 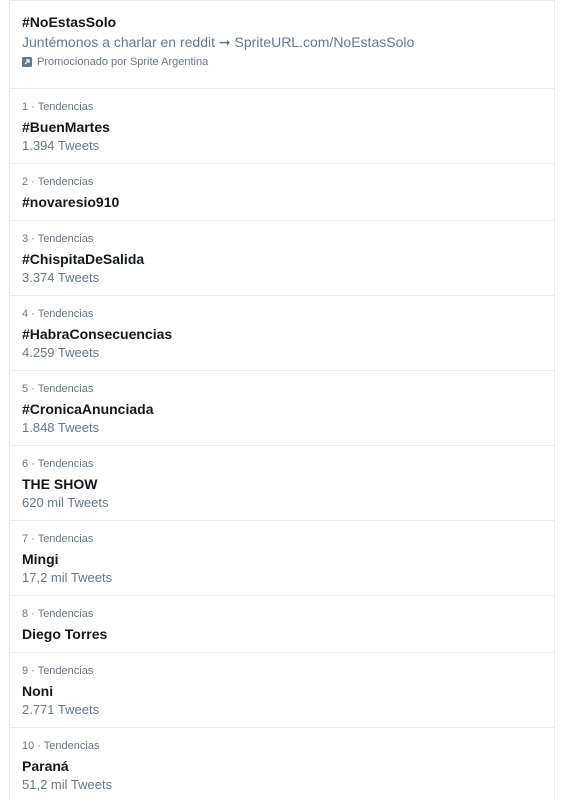 I want to click on trend-meta: 8 · Tendencias, so click(x=58, y=614).